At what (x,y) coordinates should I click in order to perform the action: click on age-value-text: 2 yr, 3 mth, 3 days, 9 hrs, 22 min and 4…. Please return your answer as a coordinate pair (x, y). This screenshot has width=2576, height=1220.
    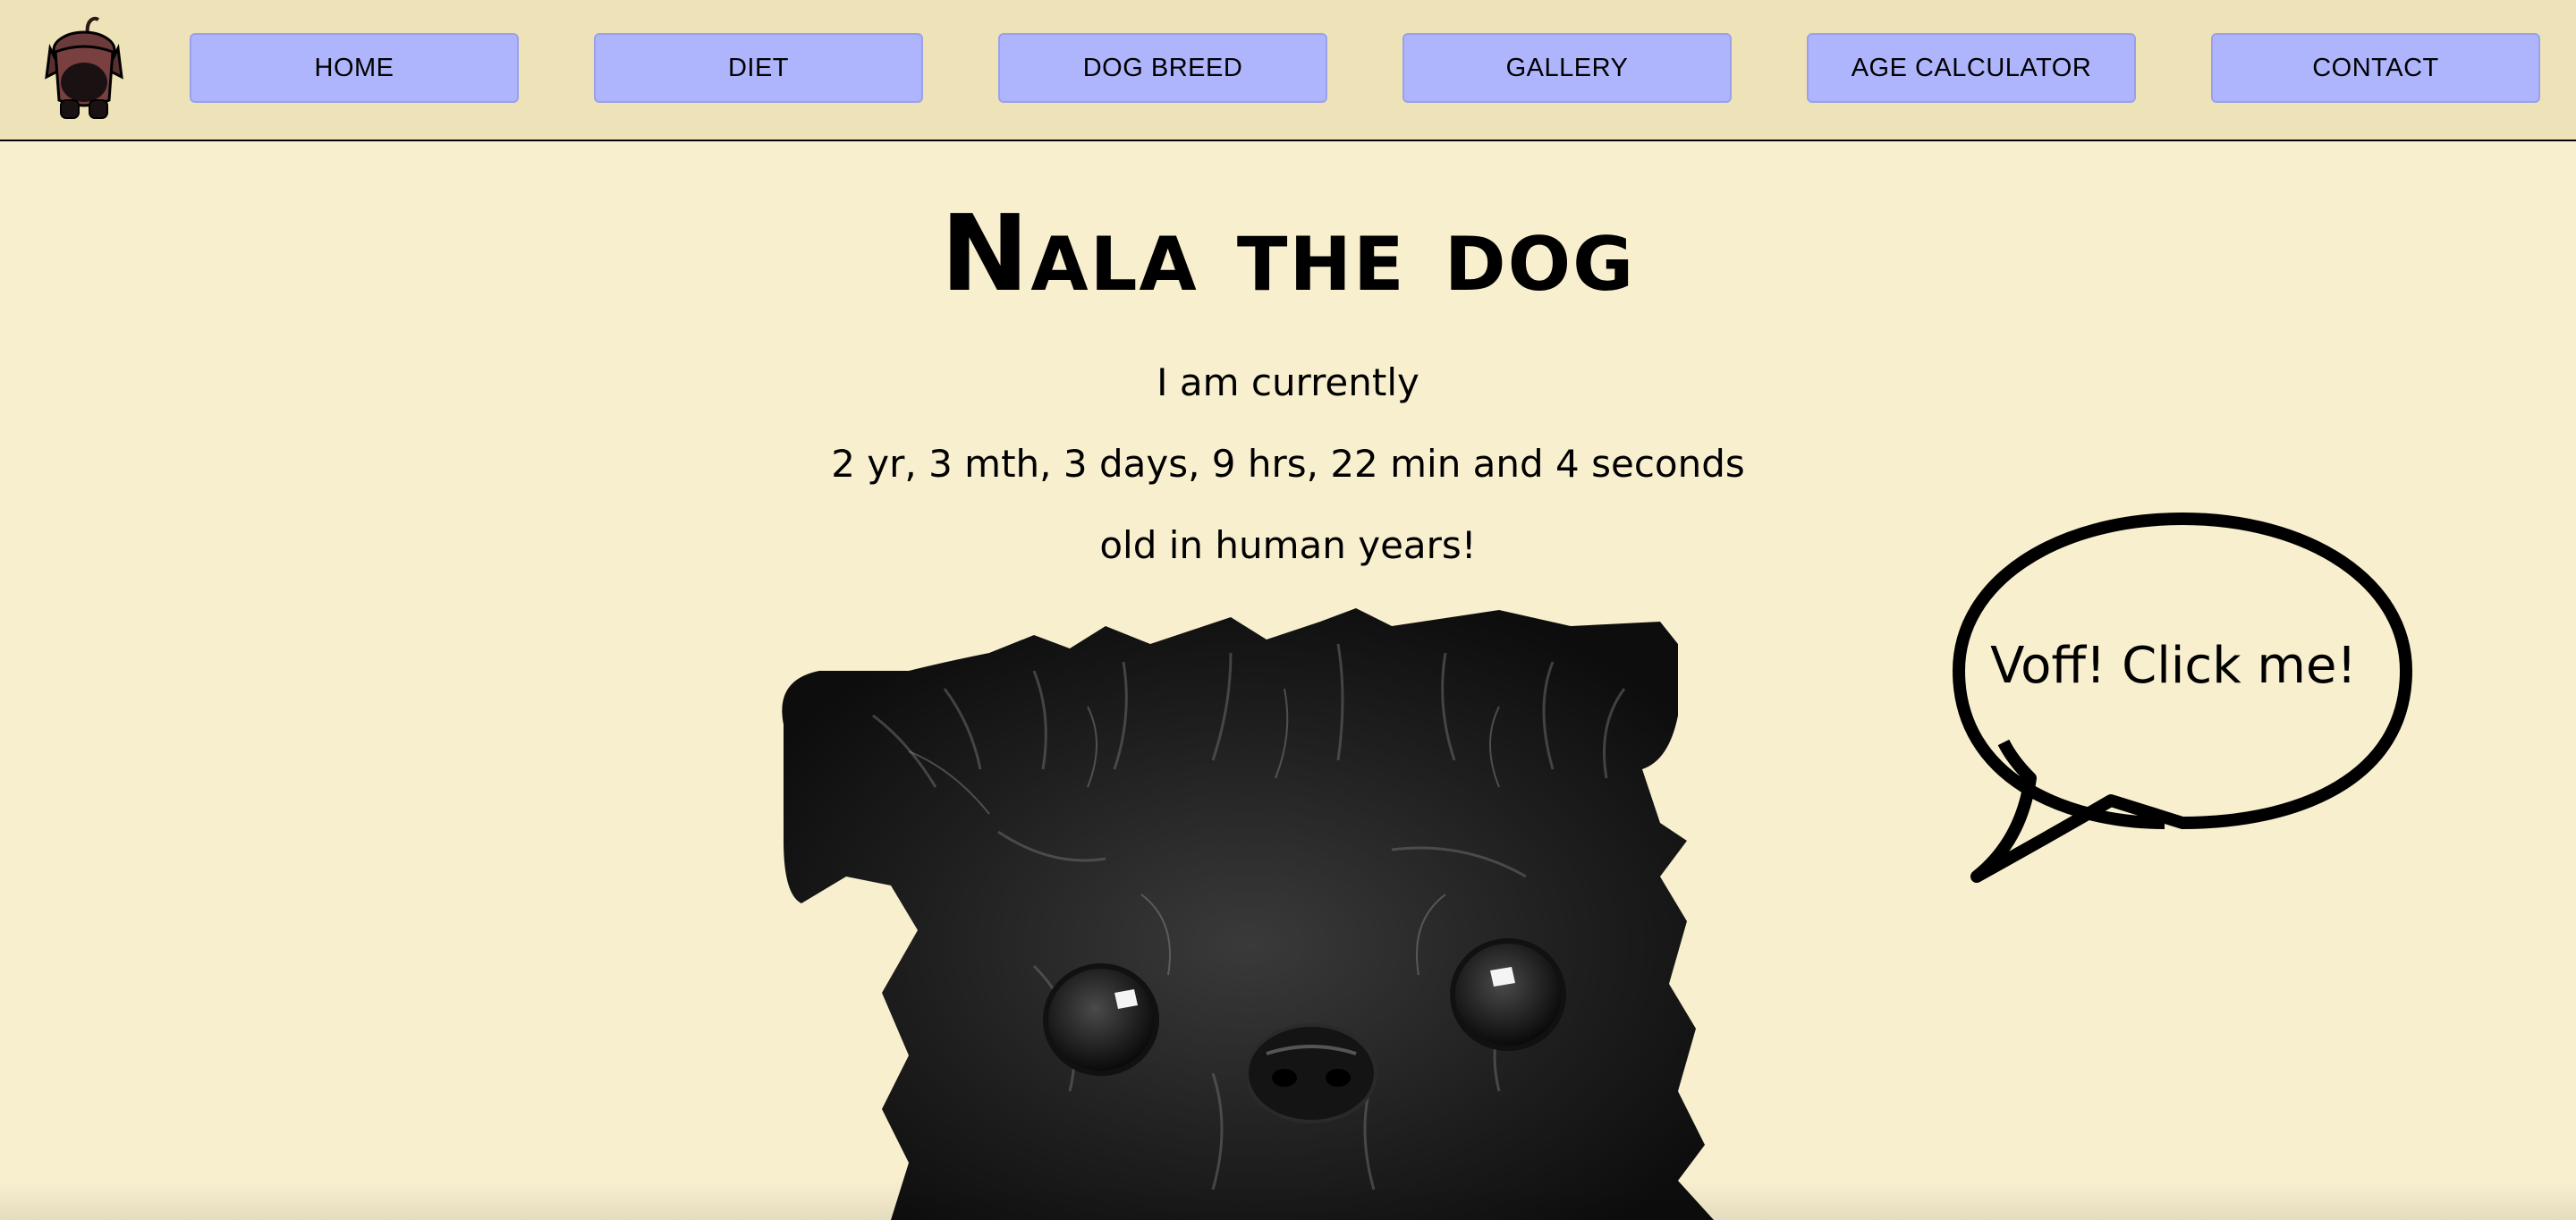
    Looking at the image, I should click on (1288, 464).